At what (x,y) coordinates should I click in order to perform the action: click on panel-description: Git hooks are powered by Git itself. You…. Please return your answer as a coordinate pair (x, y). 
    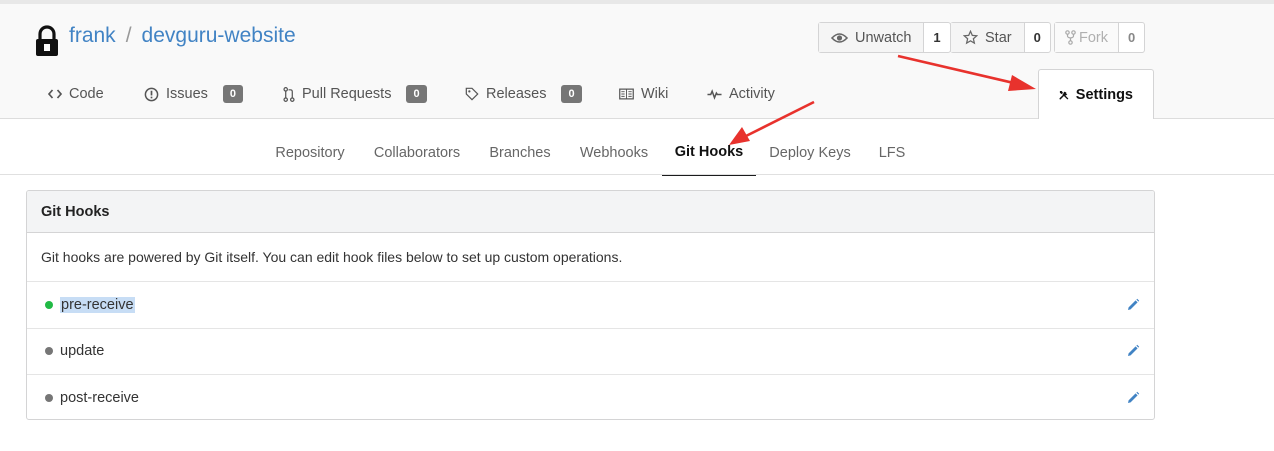
    Looking at the image, I should click on (590, 257).